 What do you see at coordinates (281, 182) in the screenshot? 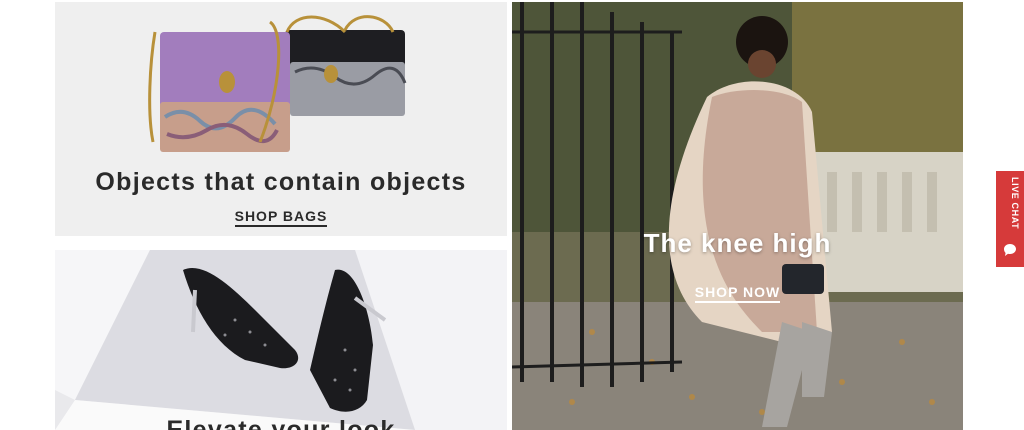
I see `tile-title: Objects that contain objects` at bounding box center [281, 182].